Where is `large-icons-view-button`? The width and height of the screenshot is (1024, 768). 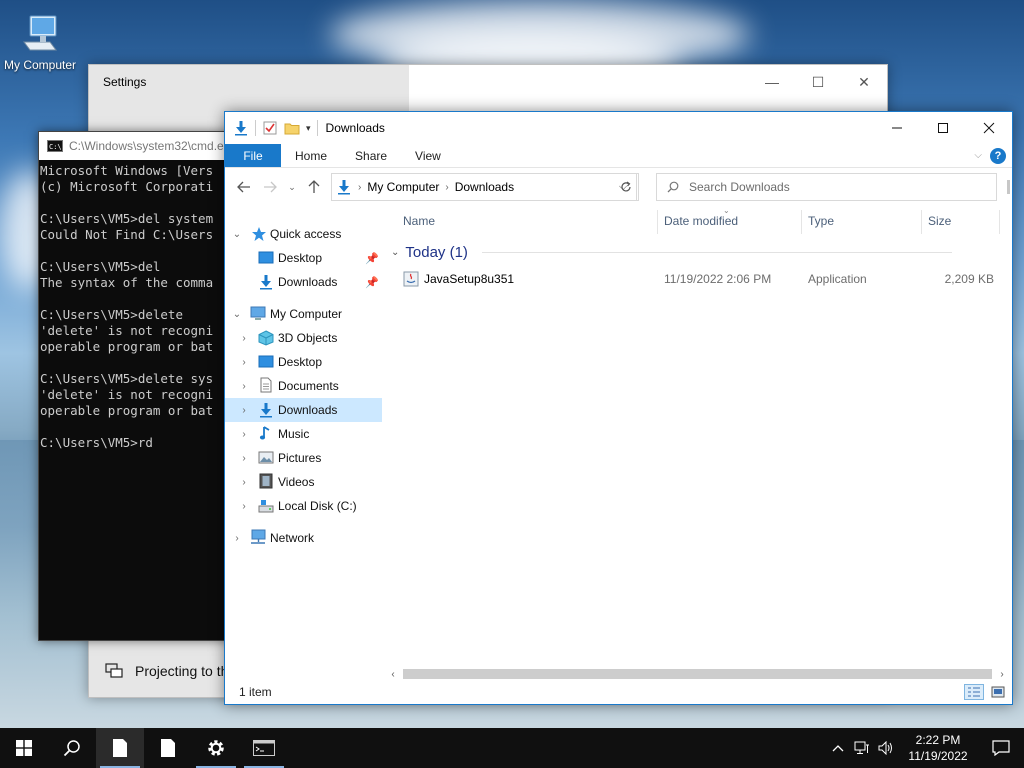 large-icons-view-button is located at coordinates (998, 692).